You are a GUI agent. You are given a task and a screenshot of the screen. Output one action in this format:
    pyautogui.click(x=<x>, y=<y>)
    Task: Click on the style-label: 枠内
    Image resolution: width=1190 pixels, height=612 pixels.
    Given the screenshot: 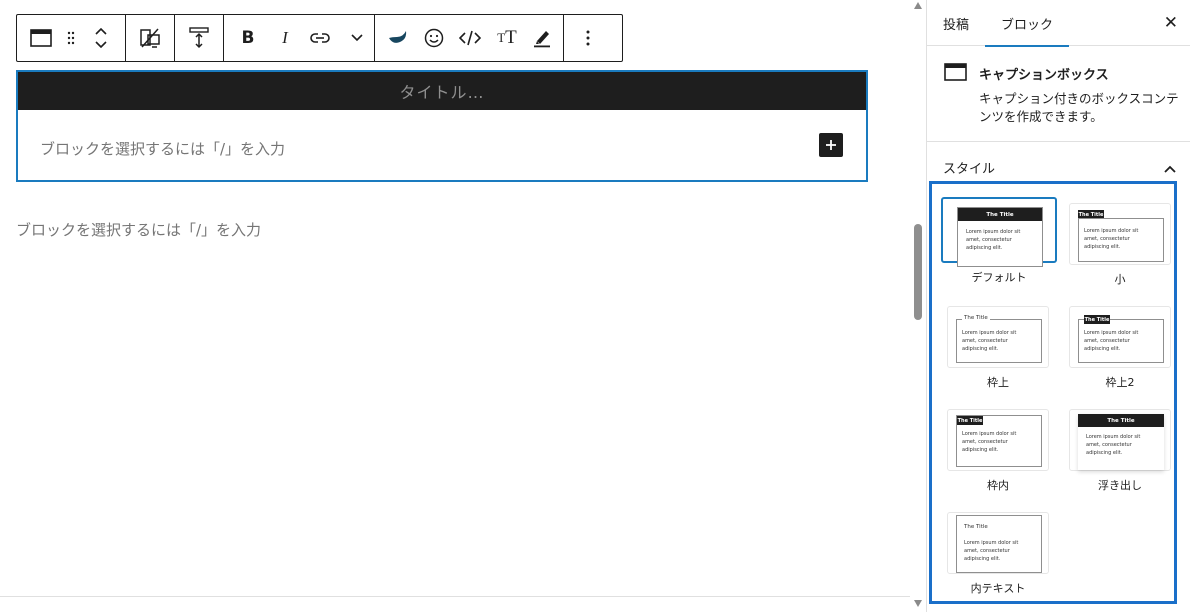 What is the action you would take?
    pyautogui.click(x=998, y=485)
    